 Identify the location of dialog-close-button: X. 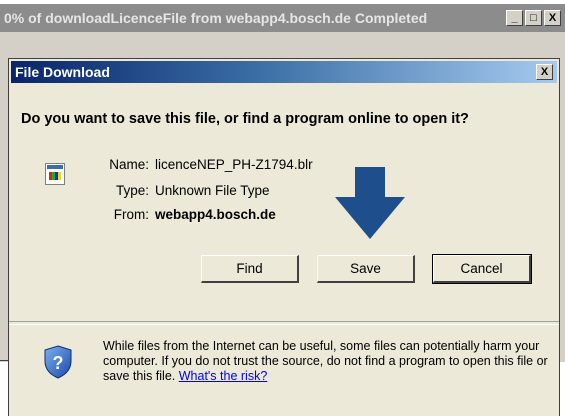
(544, 72).